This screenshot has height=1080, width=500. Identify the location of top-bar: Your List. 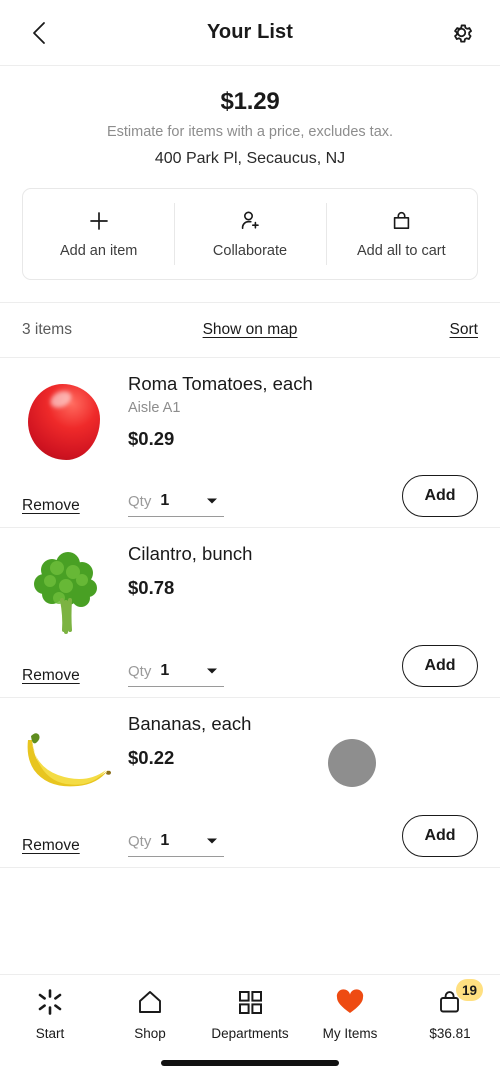
(250, 33).